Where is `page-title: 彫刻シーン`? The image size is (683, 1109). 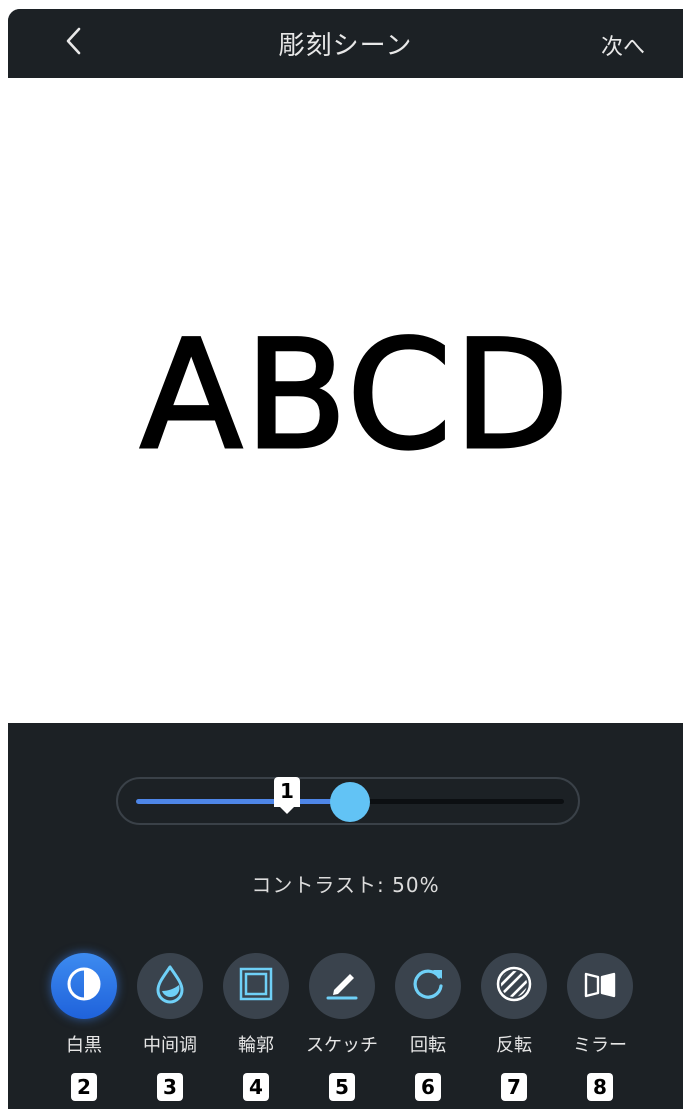 page-title: 彫刻シーン is located at coordinates (345, 46).